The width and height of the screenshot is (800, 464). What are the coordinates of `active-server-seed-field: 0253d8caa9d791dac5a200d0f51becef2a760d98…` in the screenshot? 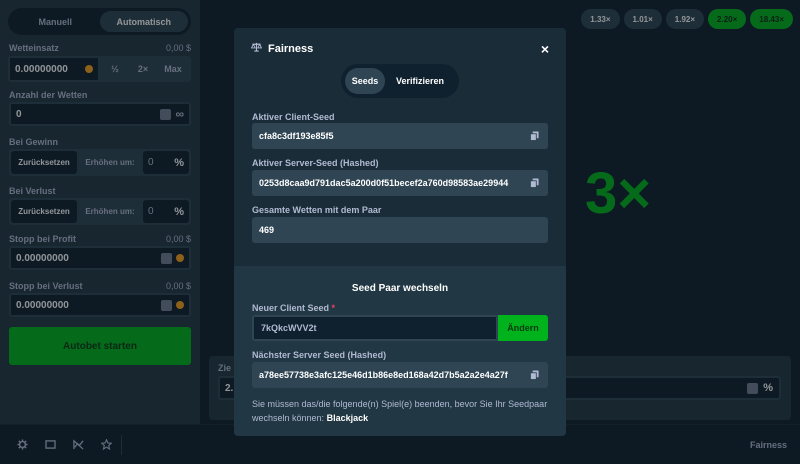 It's located at (400, 183).